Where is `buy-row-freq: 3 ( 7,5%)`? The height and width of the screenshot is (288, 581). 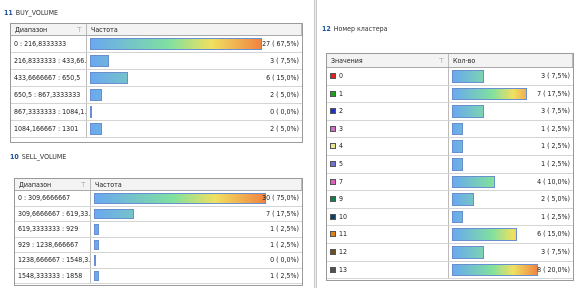
buy-row-freq: 3 ( 7,5%) is located at coordinates (194, 61).